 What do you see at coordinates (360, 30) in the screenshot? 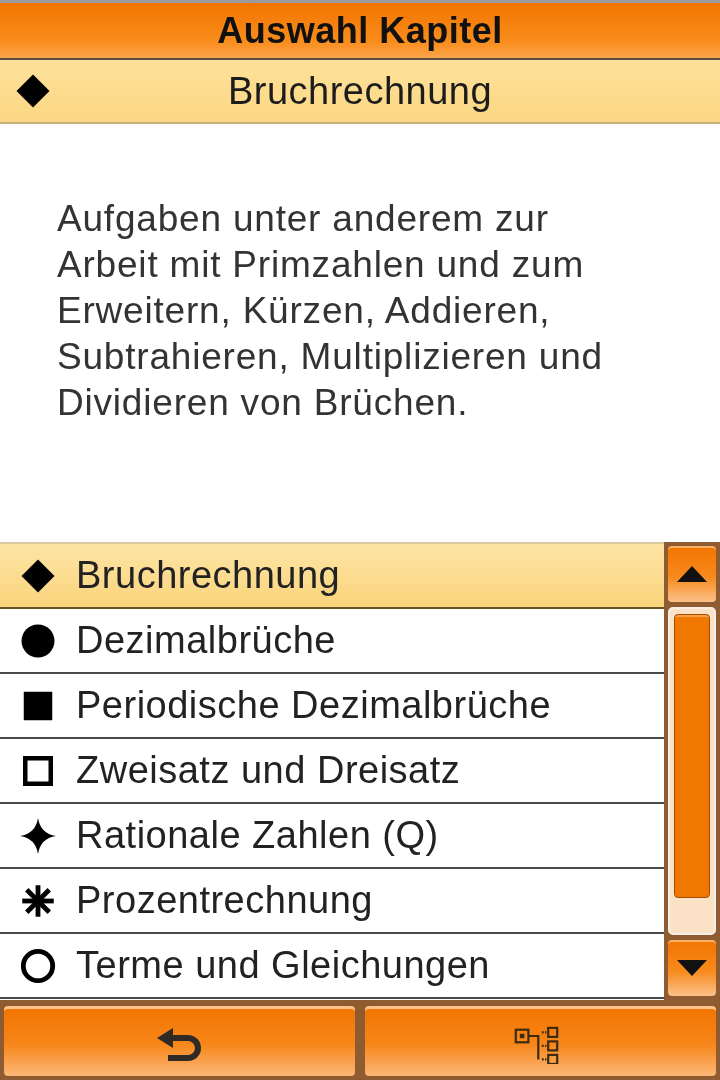
I see `screen-title: Auswahl Kapitel` at bounding box center [360, 30].